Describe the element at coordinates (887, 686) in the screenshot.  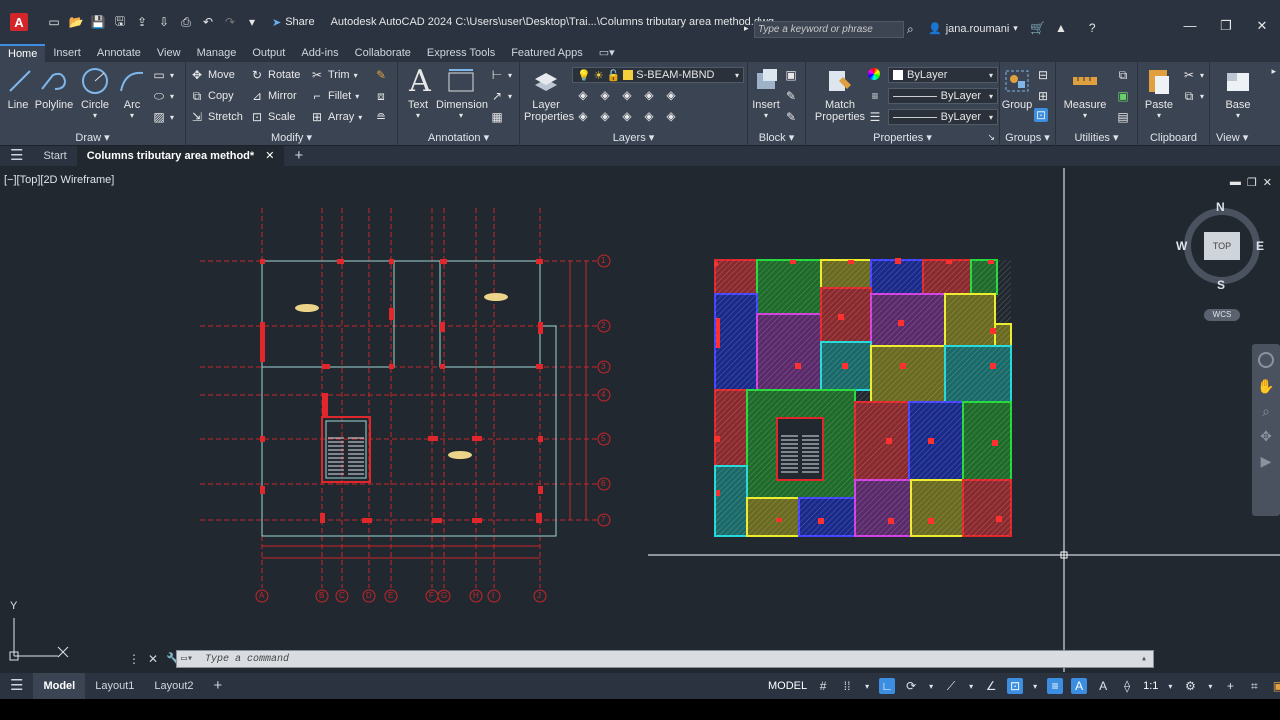
I see `ortho-icon: ∟` at that location.